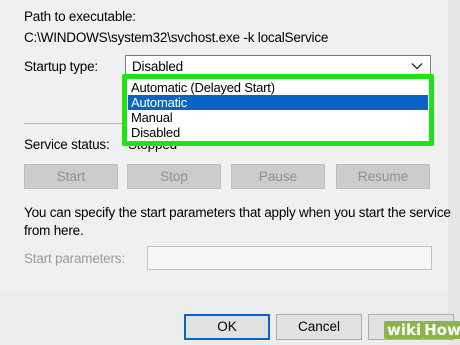 This screenshot has width=460, height=345. Describe the element at coordinates (54, 230) in the screenshot. I see `params-description-line-2: from here.` at that location.